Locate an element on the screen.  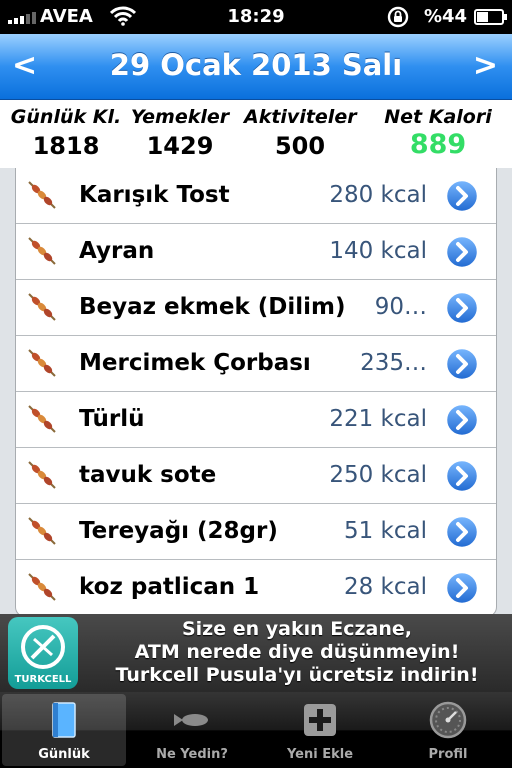
food-entry-row: Tereyağı (28gr) 51 kcal is located at coordinates (256, 532).